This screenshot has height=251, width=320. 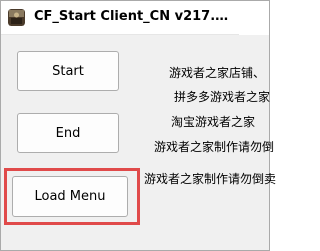 I want to click on start-button: Start, so click(x=68, y=71).